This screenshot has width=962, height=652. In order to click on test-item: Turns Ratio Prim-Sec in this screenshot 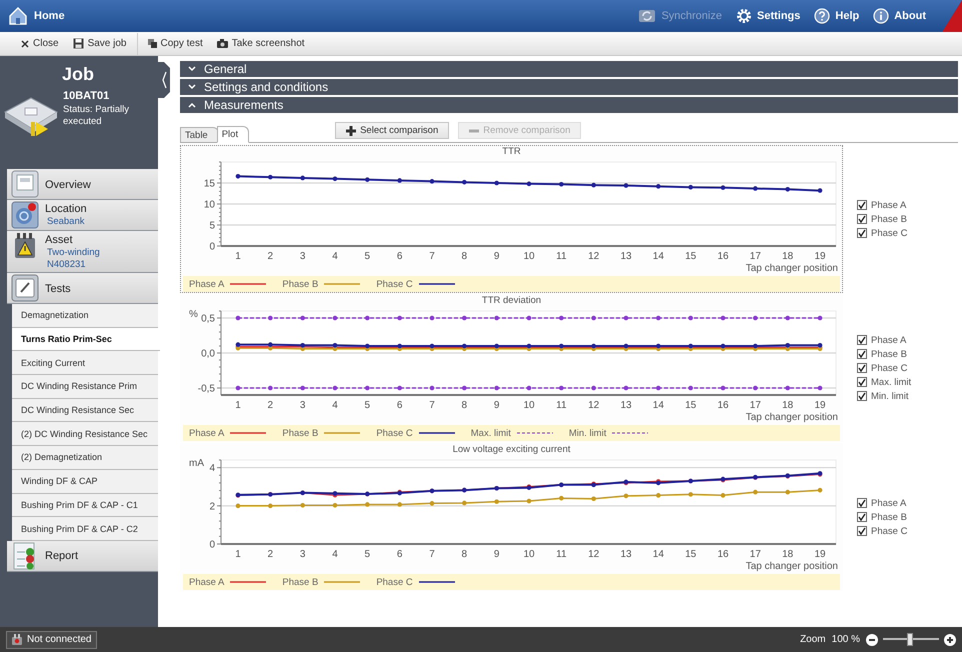, I will do `click(86, 340)`.